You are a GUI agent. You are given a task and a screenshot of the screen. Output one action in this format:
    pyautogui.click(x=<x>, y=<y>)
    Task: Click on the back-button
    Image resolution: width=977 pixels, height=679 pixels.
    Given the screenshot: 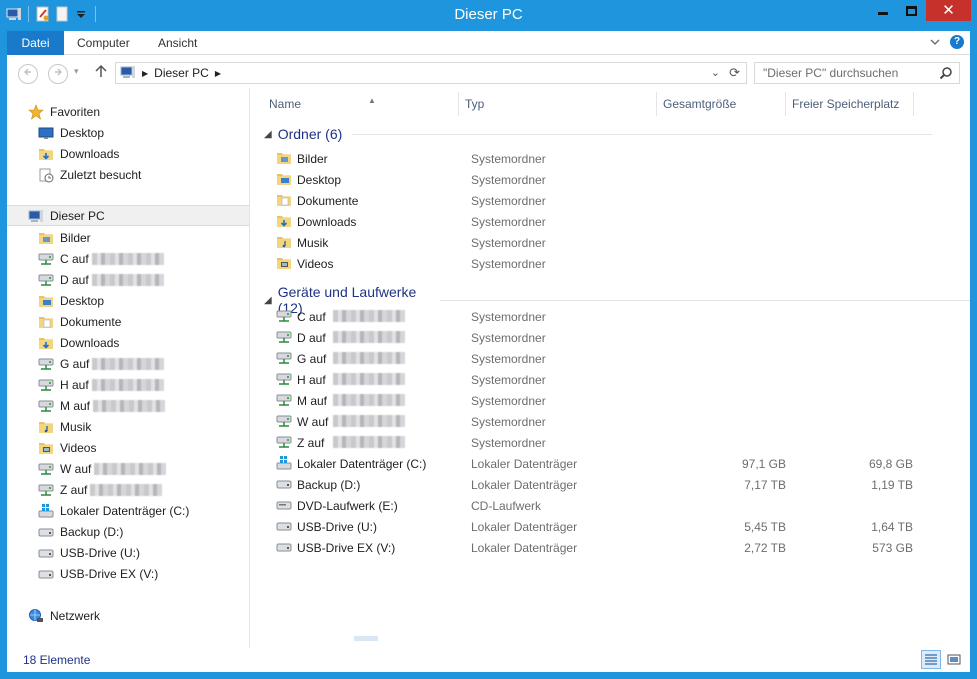 What is the action you would take?
    pyautogui.click(x=28, y=74)
    